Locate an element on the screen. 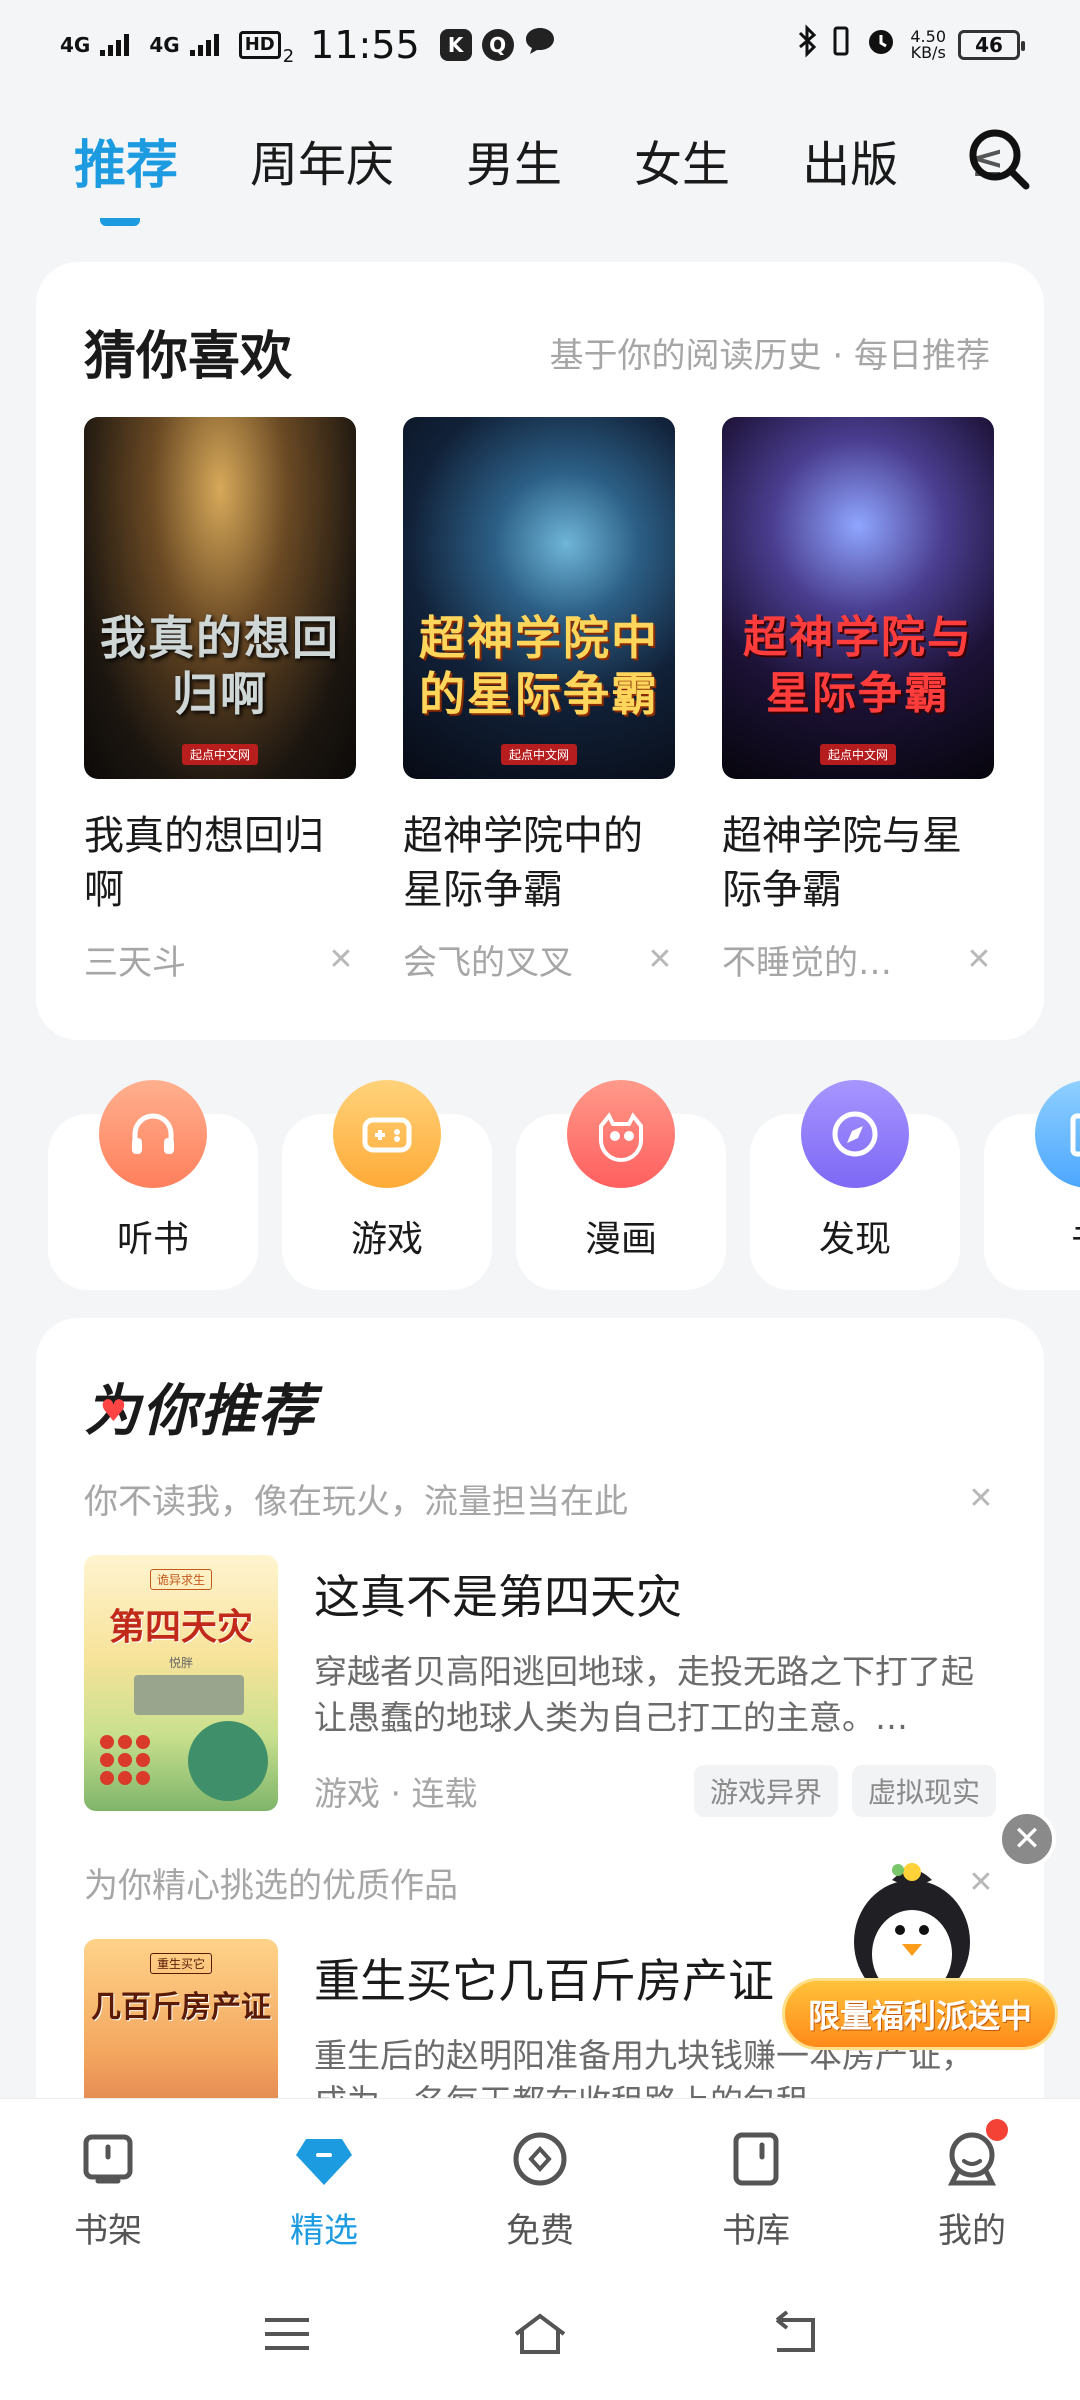 This screenshot has width=1080, height=2400. clock: 11:55 is located at coordinates (365, 45).